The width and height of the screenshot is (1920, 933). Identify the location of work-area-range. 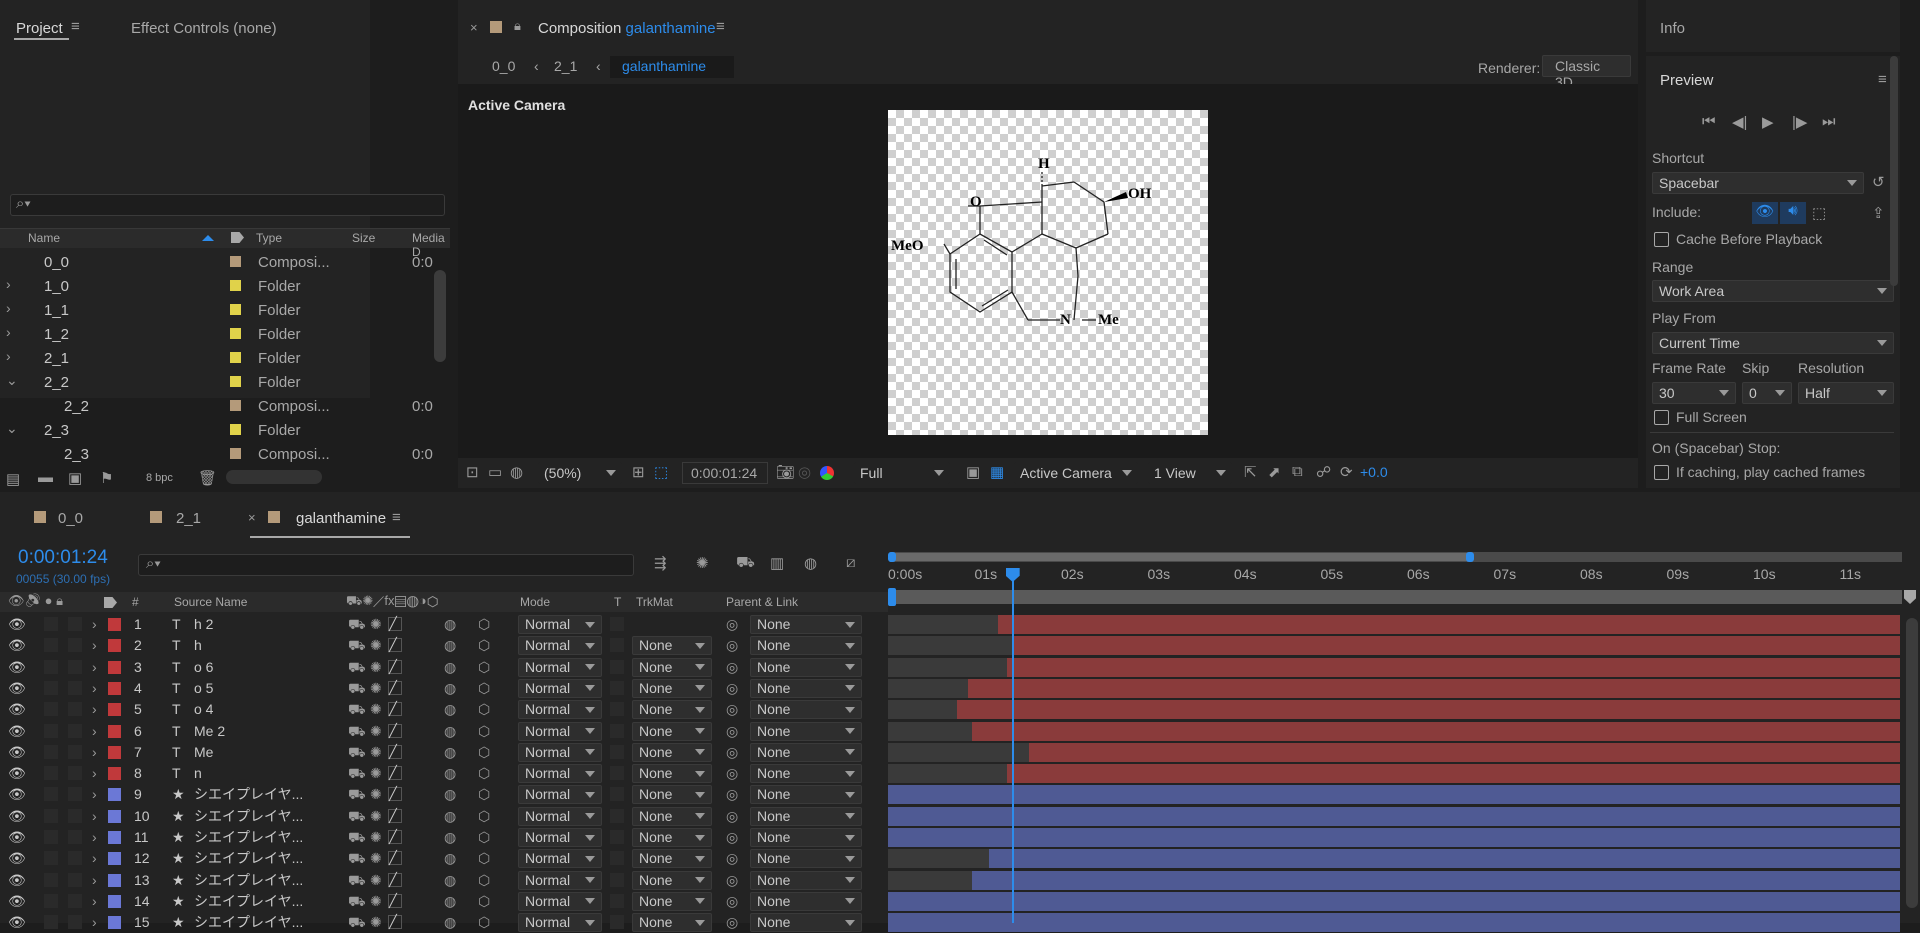
(1181, 557).